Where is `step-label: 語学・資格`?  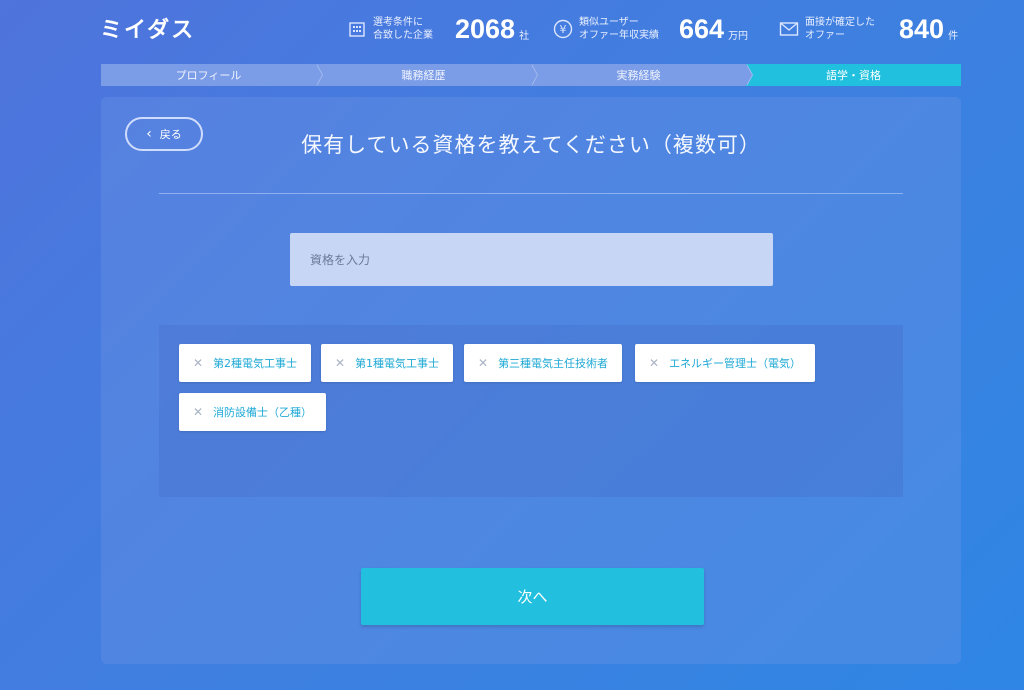
step-label: 語学・資格 is located at coordinates (853, 75).